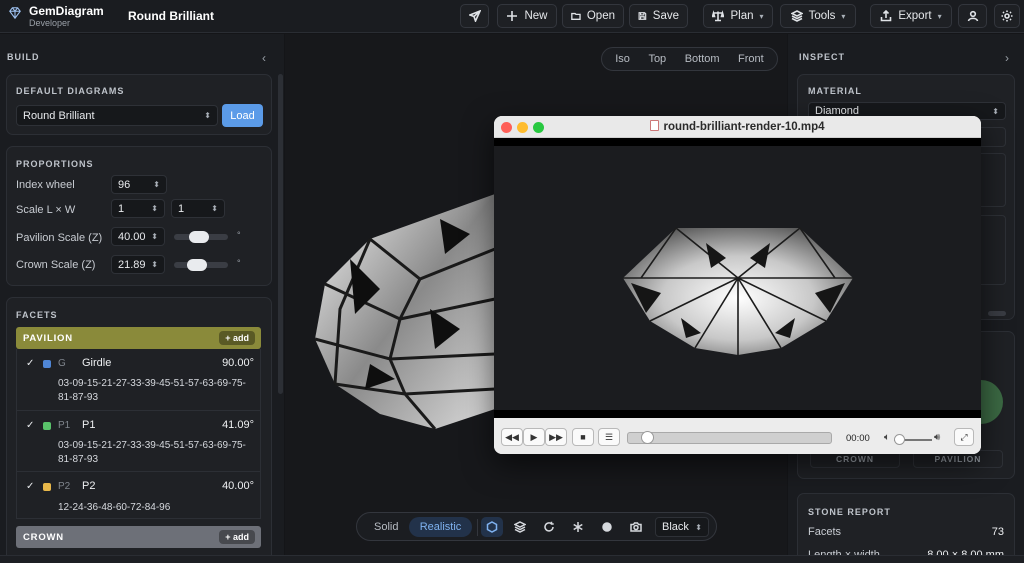 The width and height of the screenshot is (1024, 563). Describe the element at coordinates (415, 316) in the screenshot. I see `diamond-render` at that location.